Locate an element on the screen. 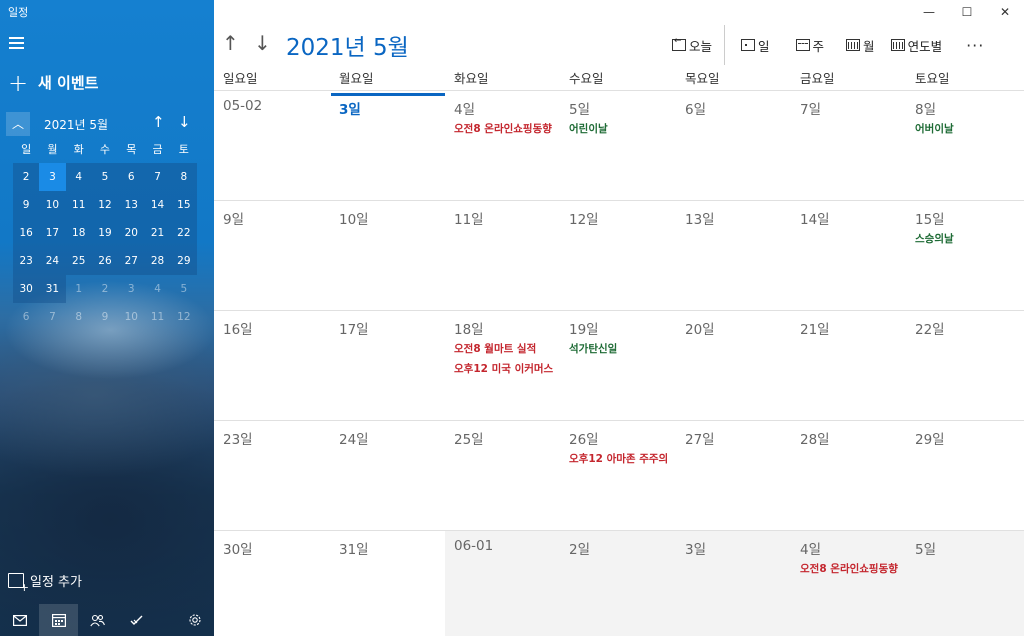  day-cell: 7일 is located at coordinates (848, 145).